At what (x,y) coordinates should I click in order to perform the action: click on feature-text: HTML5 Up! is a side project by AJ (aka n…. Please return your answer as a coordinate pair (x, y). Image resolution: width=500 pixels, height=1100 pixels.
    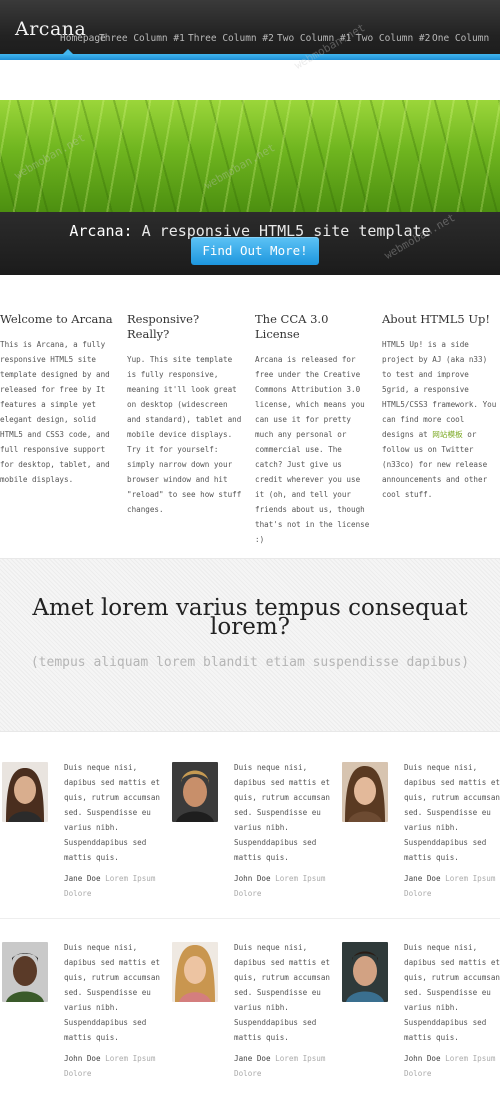
    Looking at the image, I should click on (441, 419).